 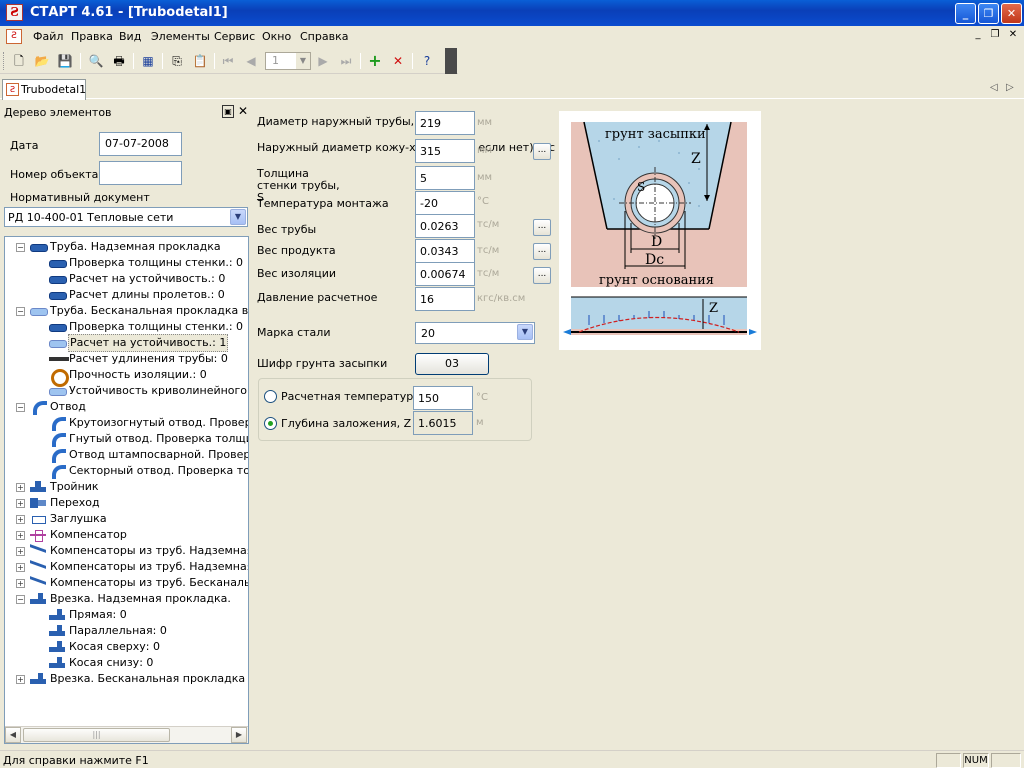 What do you see at coordinates (54, 174) in the screenshot?
I see `object-number-label: Номер объекта` at bounding box center [54, 174].